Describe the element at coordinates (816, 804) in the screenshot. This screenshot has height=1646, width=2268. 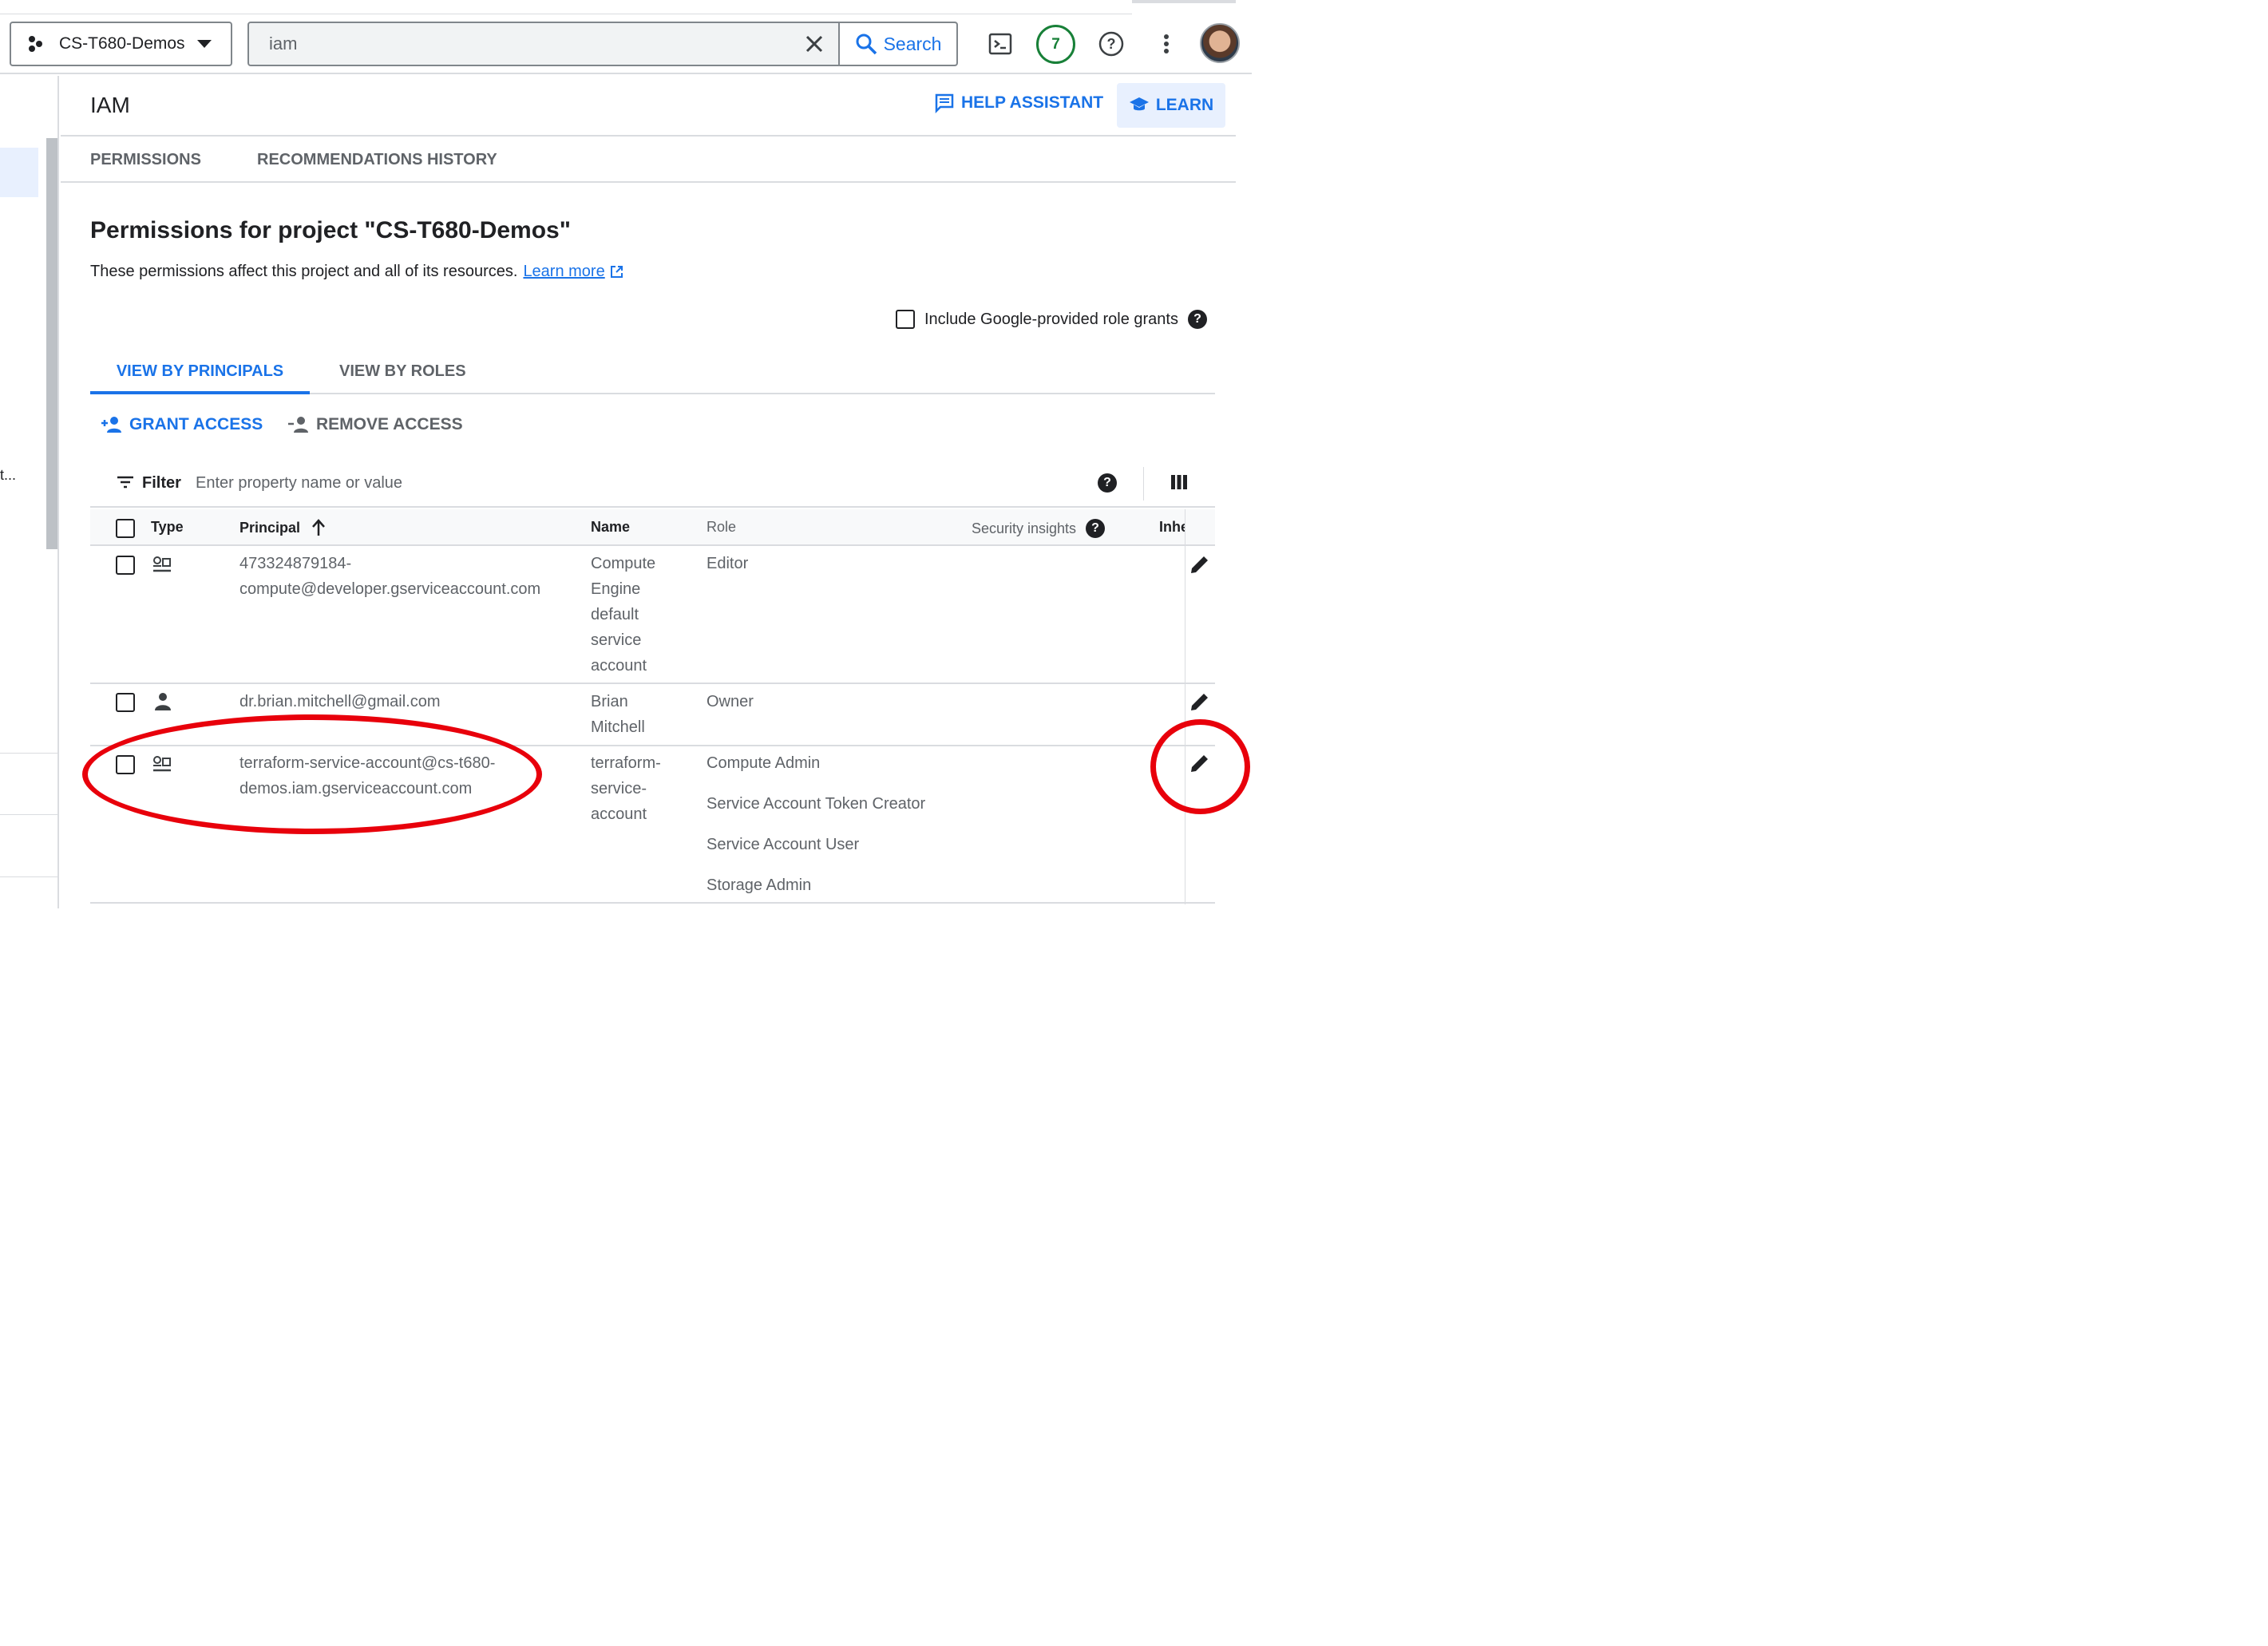
I see `role-item: Service Account Token Creator` at that location.